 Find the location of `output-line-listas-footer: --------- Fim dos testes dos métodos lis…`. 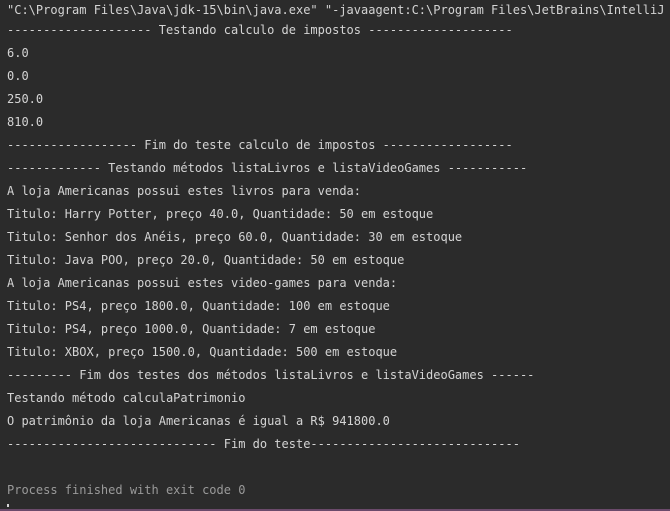

output-line-listas-footer: --------- Fim dos testes dos métodos lis… is located at coordinates (271, 375).